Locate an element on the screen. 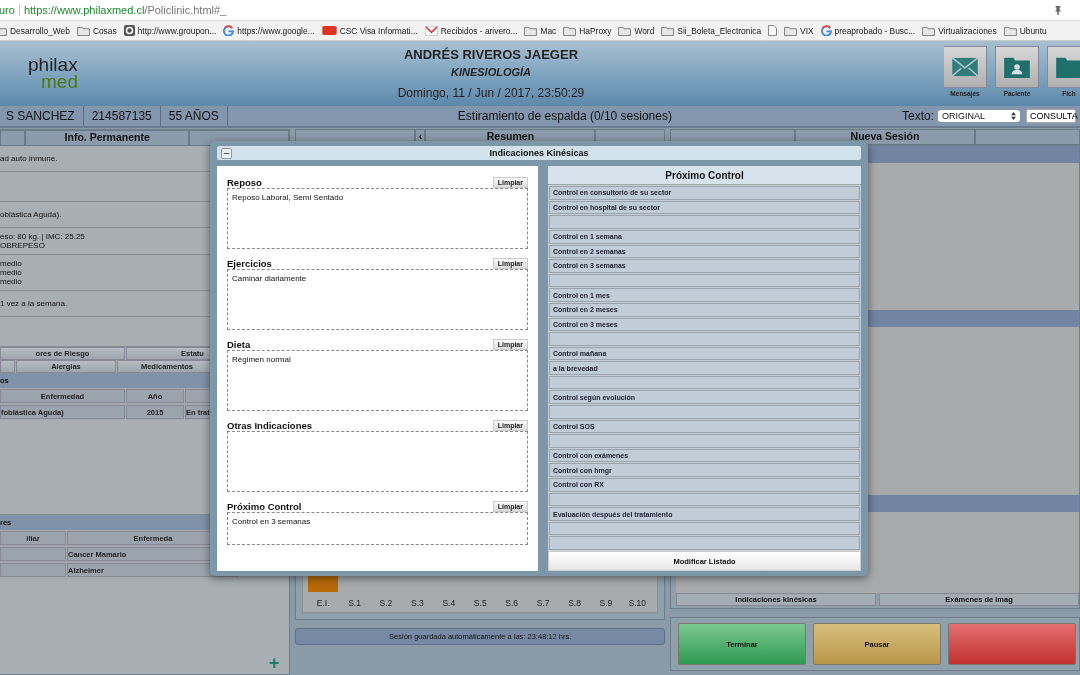 This screenshot has height=675, width=1080. page-icon is located at coordinates (773, 30).